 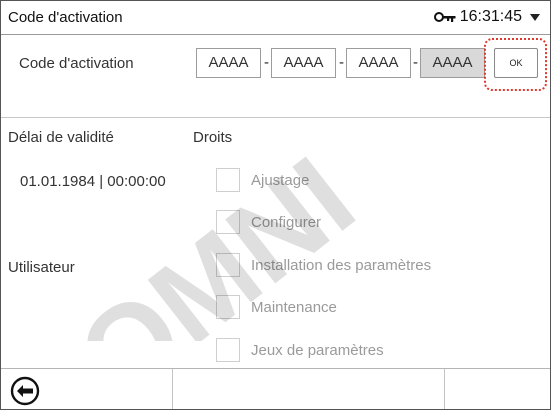 What do you see at coordinates (61, 137) in the screenshot?
I see `validity-label: Délai de validité` at bounding box center [61, 137].